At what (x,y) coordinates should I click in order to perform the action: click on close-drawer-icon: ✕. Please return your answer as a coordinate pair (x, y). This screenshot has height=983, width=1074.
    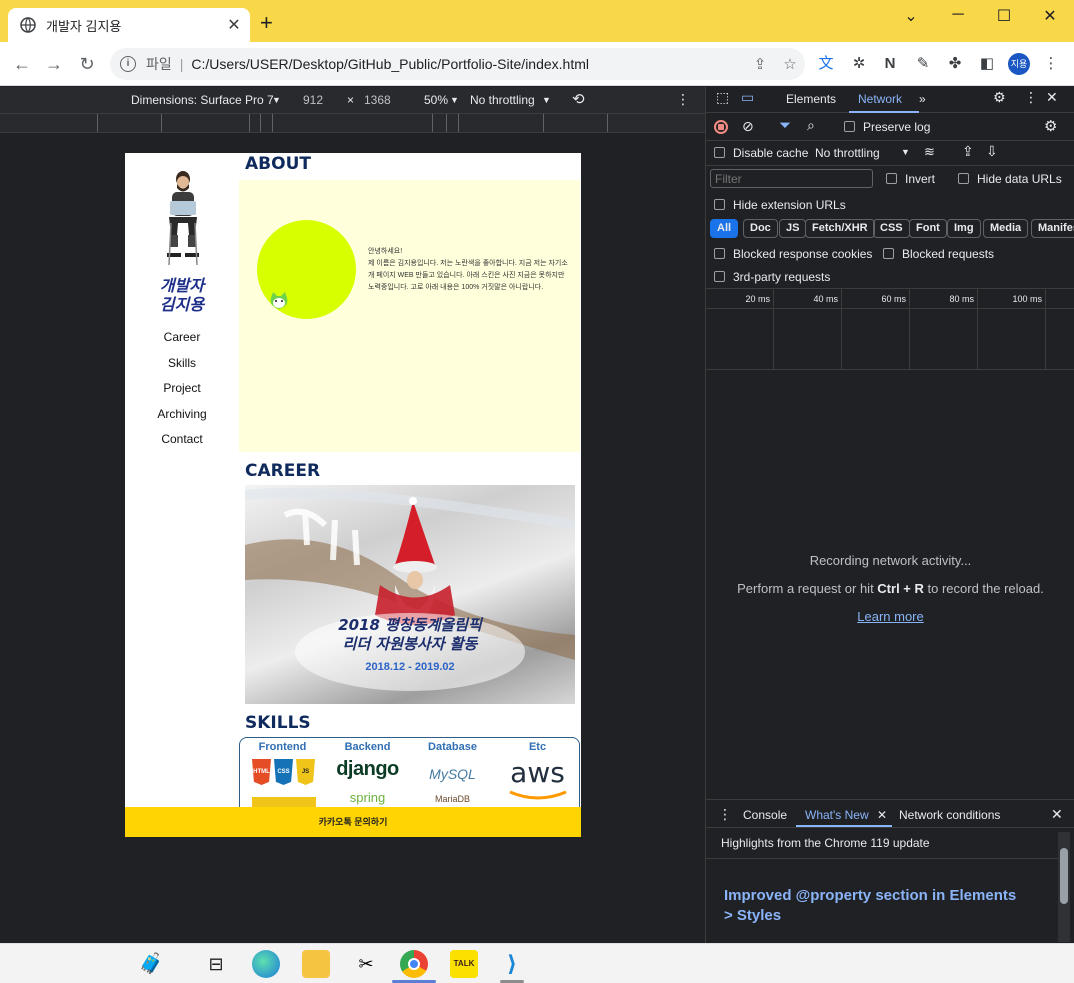
    Looking at the image, I should click on (1057, 814).